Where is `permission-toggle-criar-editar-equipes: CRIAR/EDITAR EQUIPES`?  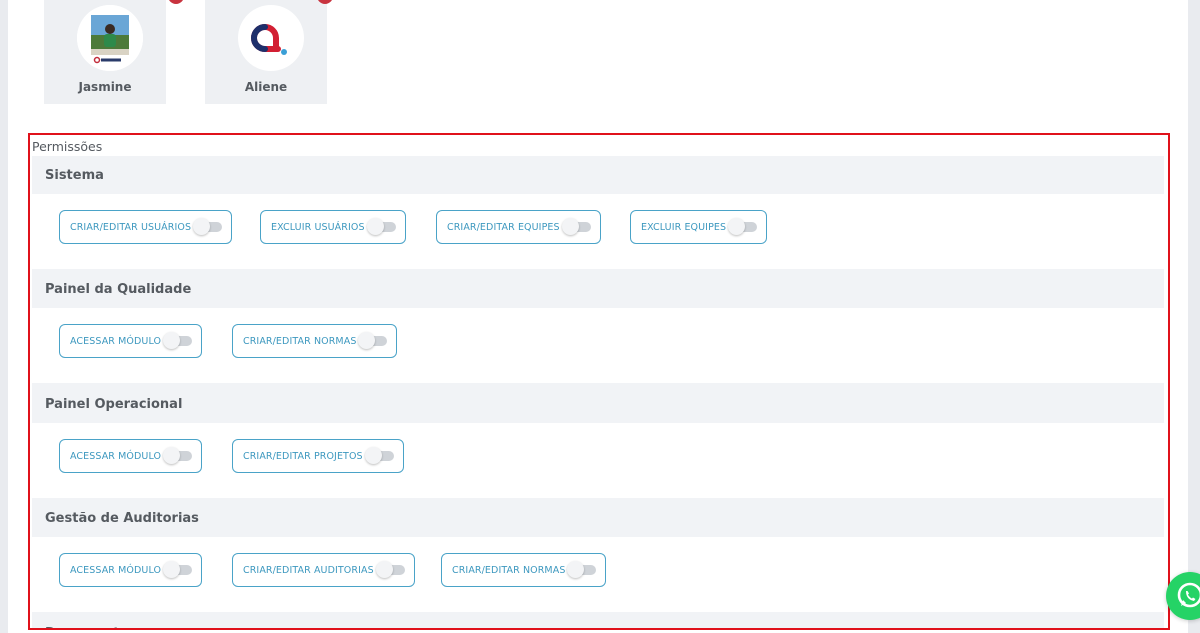
permission-toggle-criar-editar-equipes: CRIAR/EDITAR EQUIPES is located at coordinates (518, 227).